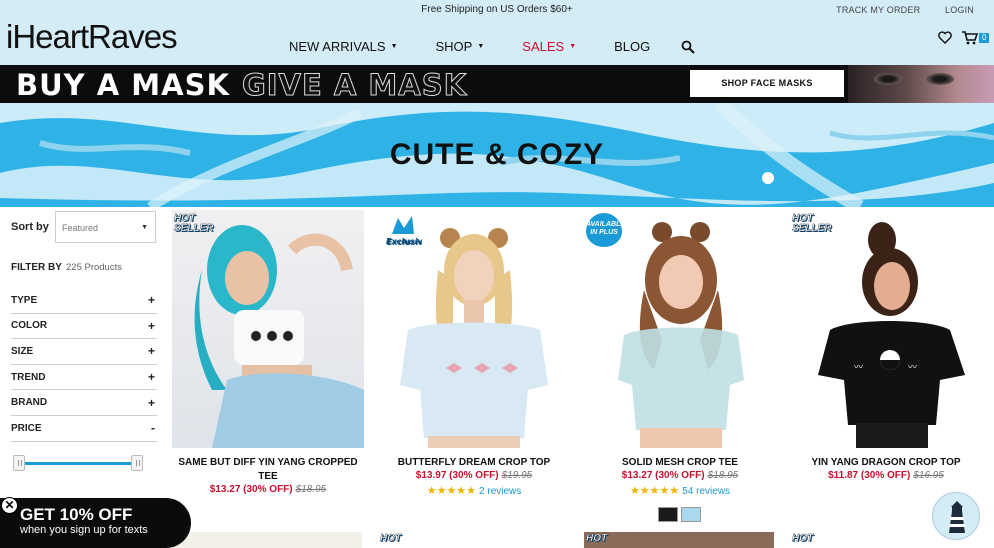 The height and width of the screenshot is (548, 994). I want to click on search-icon, so click(688, 47).